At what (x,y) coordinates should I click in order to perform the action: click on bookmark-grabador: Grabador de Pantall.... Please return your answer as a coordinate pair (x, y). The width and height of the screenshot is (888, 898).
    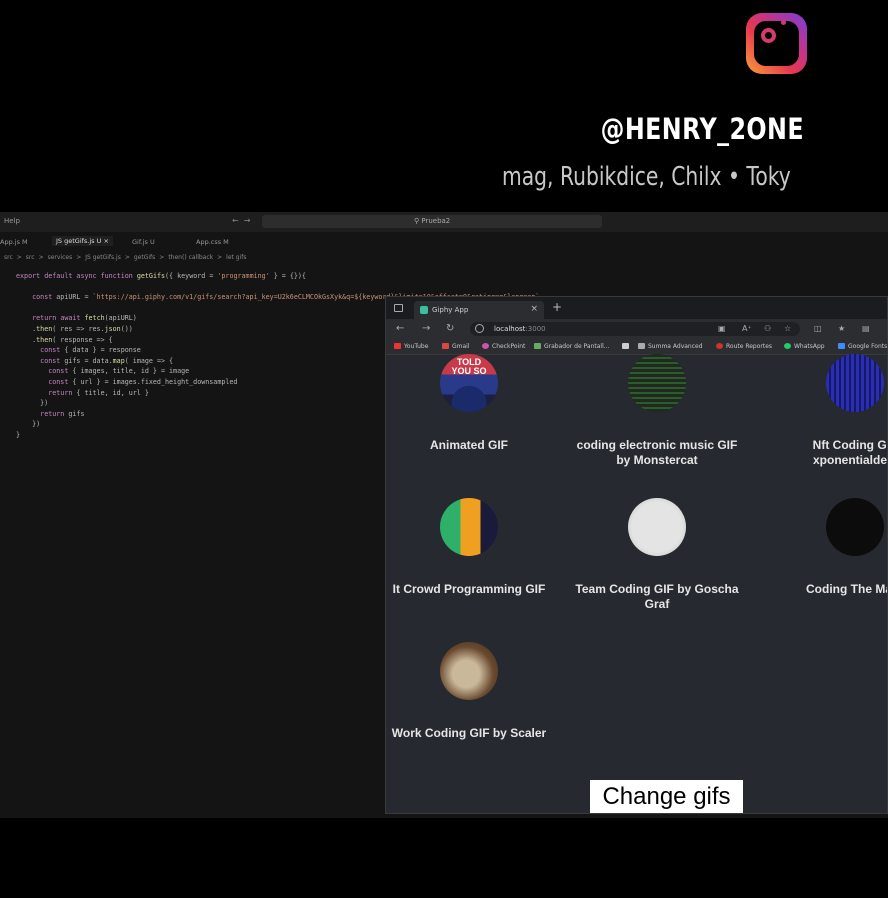
    Looking at the image, I should click on (571, 346).